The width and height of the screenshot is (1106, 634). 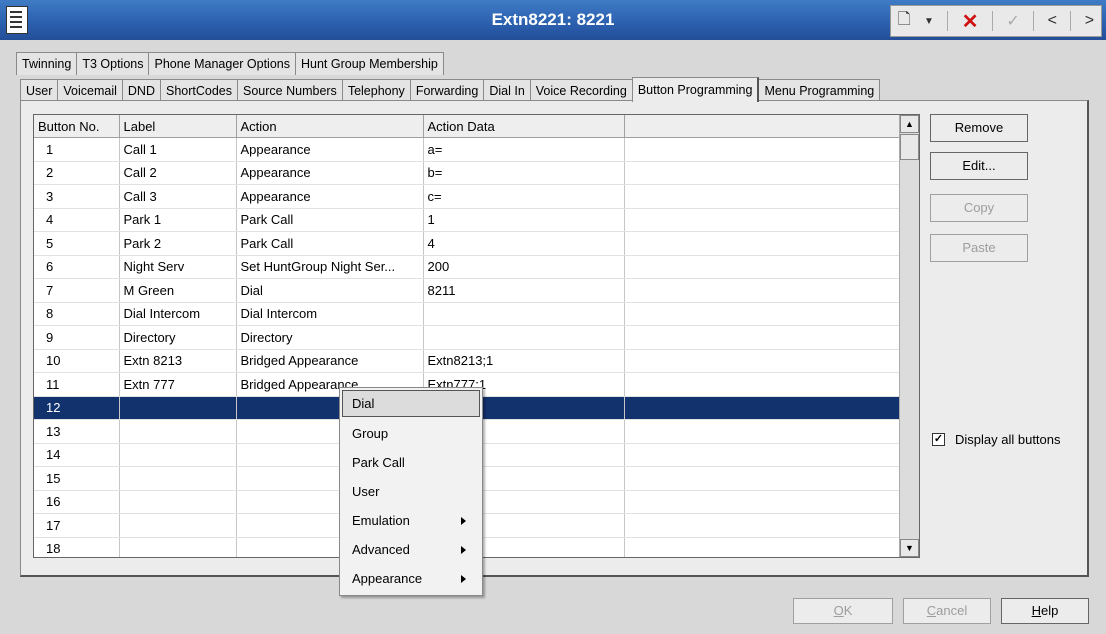 I want to click on table-row: 1 Call 1 Appearance a=, so click(x=467, y=149).